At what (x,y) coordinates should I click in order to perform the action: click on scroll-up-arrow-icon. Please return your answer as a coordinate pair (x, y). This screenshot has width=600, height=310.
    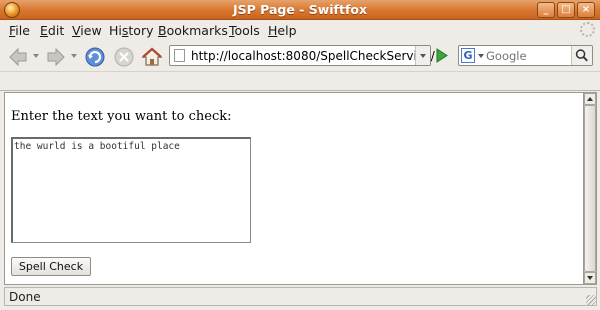
    Looking at the image, I should click on (590, 99).